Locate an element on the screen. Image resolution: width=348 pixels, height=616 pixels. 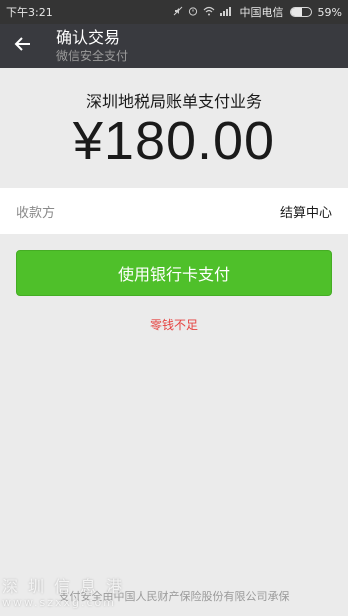
back-button is located at coordinates (22, 46).